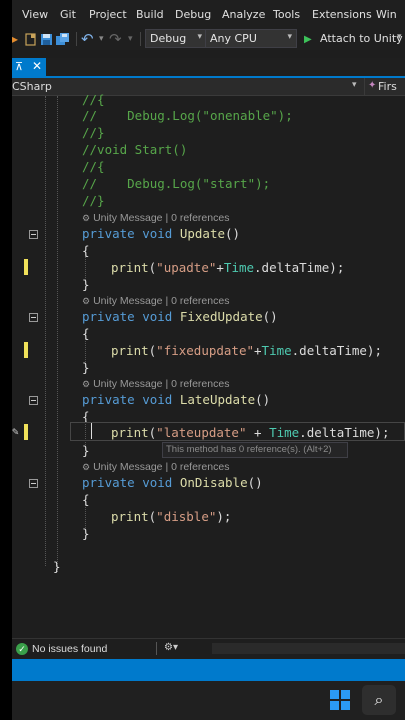 The width and height of the screenshot is (405, 720). Describe the element at coordinates (308, 648) in the screenshot. I see `horizontal-scrollbar` at that location.